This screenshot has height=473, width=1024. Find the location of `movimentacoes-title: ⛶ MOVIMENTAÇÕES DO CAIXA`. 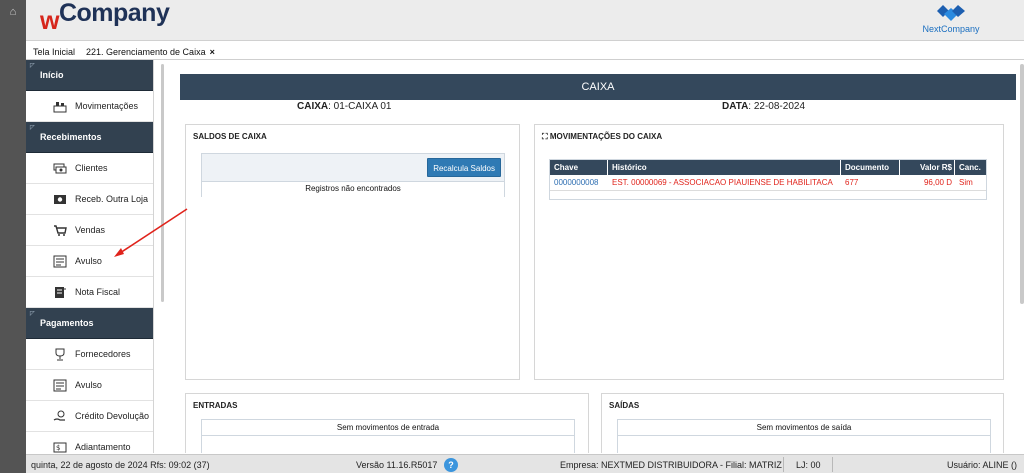

movimentacoes-title: ⛶ MOVIMENTAÇÕES DO CAIXA is located at coordinates (602, 136).